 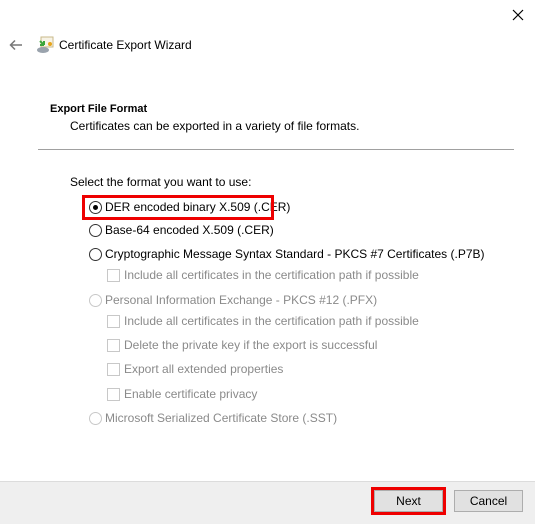 I want to click on checkbox-certificate-privacy: Enable certificate privacy, so click(x=182, y=394).